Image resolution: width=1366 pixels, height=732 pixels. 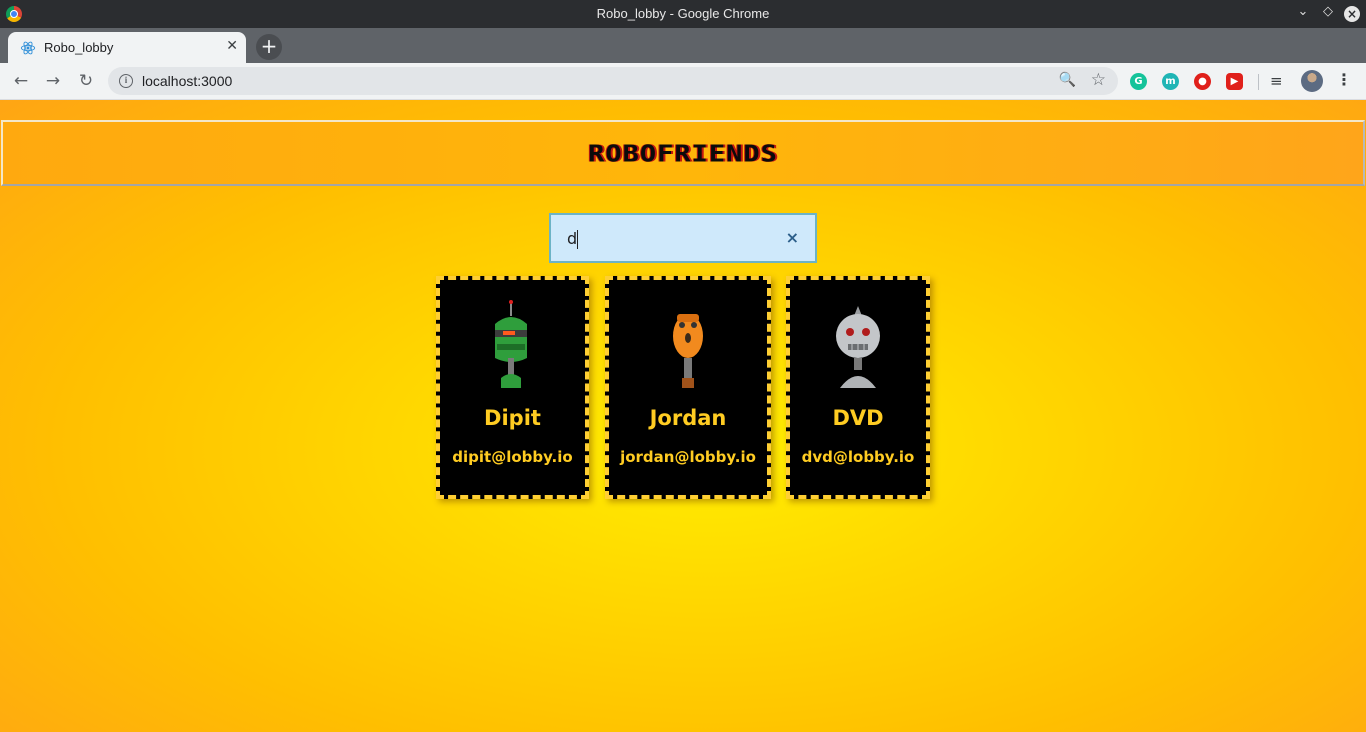 What do you see at coordinates (1234, 81) in the screenshot?
I see `extension-play-icon: ▶` at bounding box center [1234, 81].